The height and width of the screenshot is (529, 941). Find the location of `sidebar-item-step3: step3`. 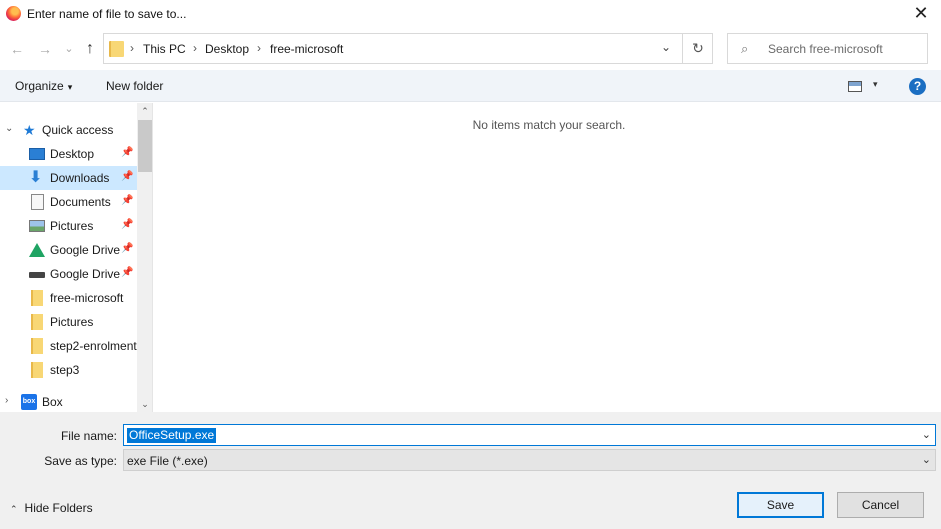

sidebar-item-step3: step3 is located at coordinates (68, 370).